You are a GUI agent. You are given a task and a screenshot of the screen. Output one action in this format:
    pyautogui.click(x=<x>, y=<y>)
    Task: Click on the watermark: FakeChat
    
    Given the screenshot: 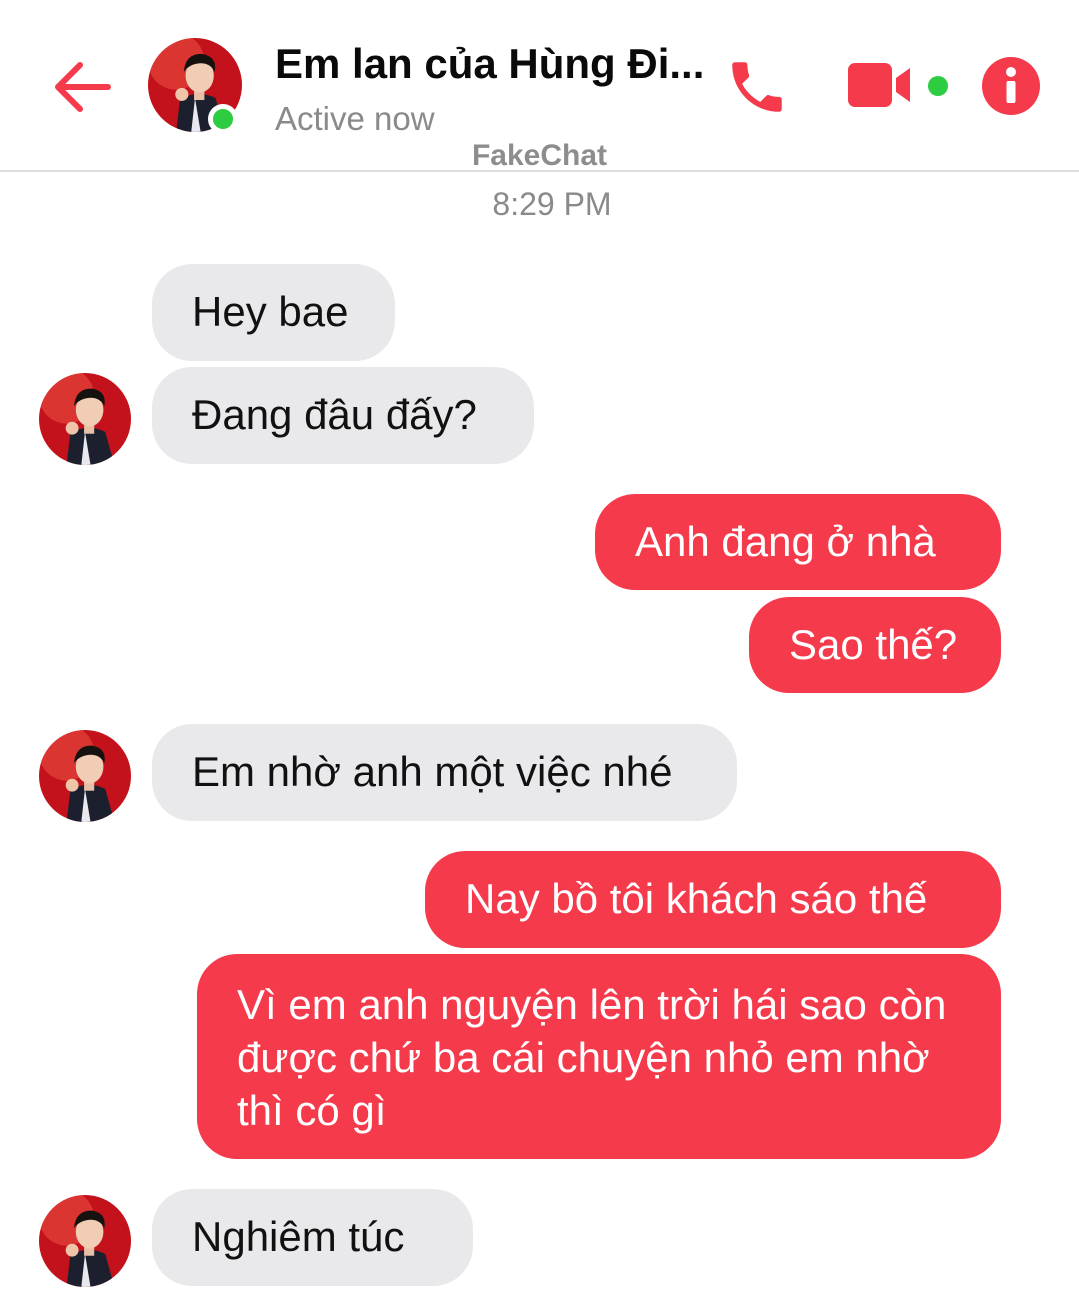 What is the action you would take?
    pyautogui.click(x=539, y=155)
    